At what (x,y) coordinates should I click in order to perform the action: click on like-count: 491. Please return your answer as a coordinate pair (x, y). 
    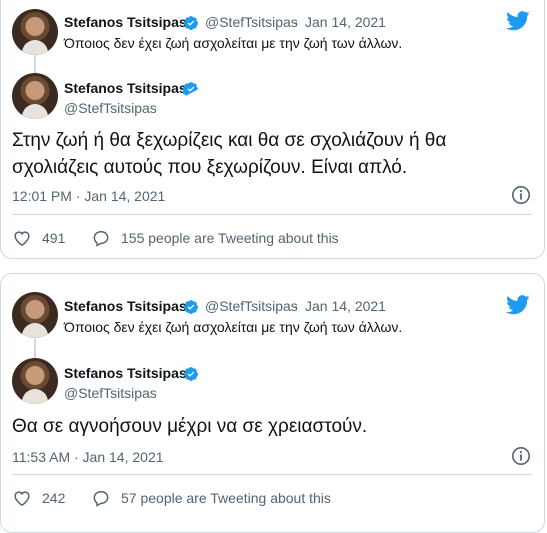
    Looking at the image, I should click on (54, 238).